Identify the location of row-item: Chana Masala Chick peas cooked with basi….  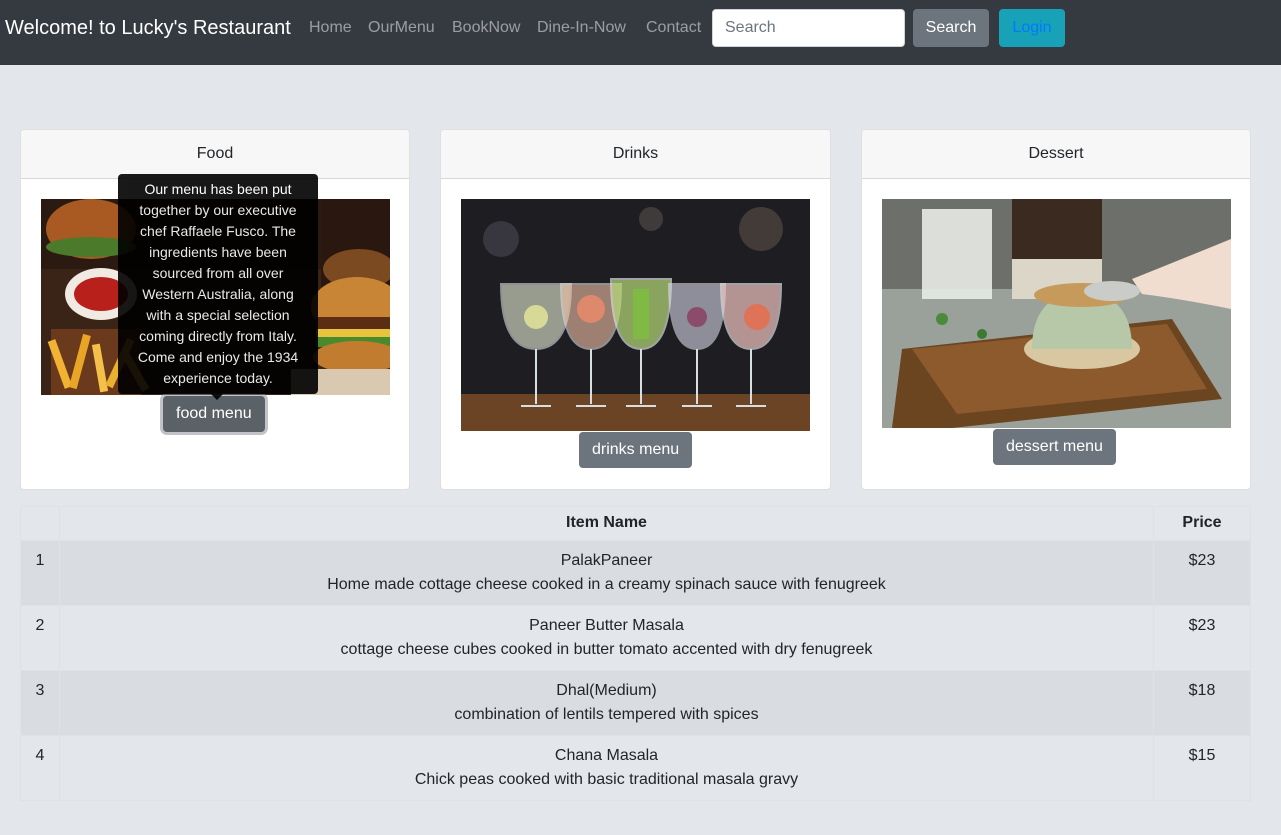
(606, 768).